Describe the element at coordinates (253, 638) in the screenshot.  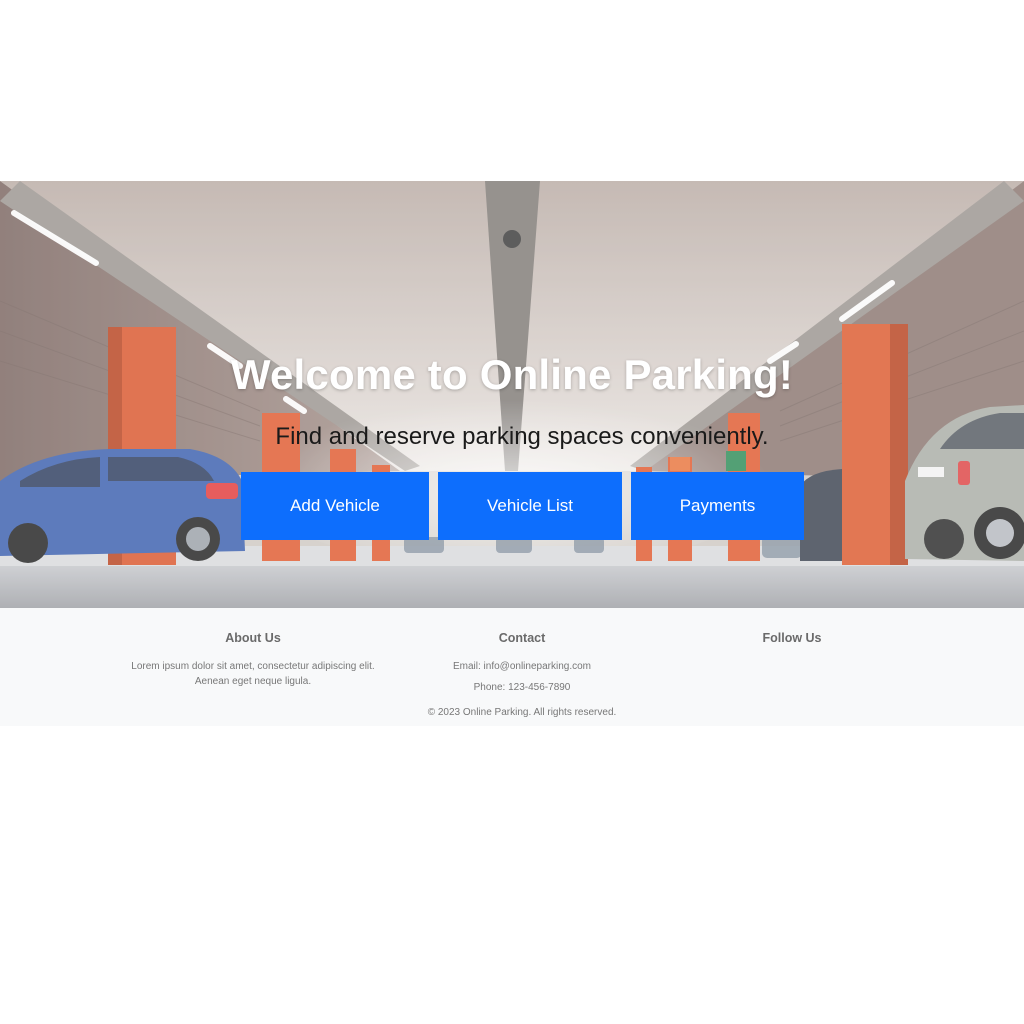
I see `about-heading: About Us` at that location.